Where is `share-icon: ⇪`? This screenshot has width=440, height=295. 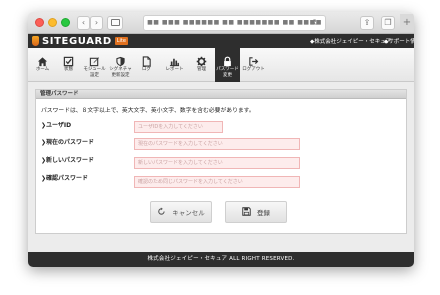
share-icon: ⇪ is located at coordinates (367, 22).